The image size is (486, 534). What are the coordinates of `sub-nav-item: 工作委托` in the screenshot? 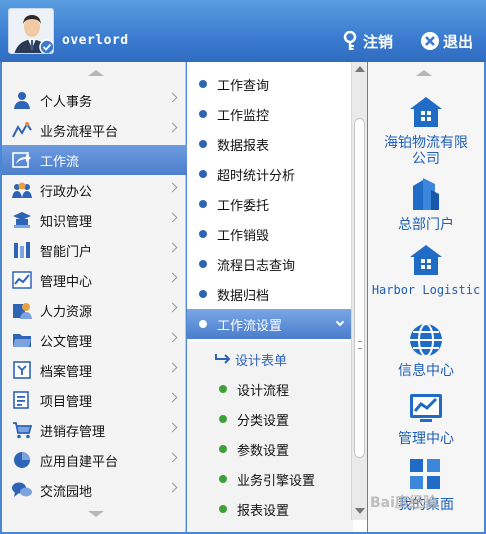 It's located at (270, 204).